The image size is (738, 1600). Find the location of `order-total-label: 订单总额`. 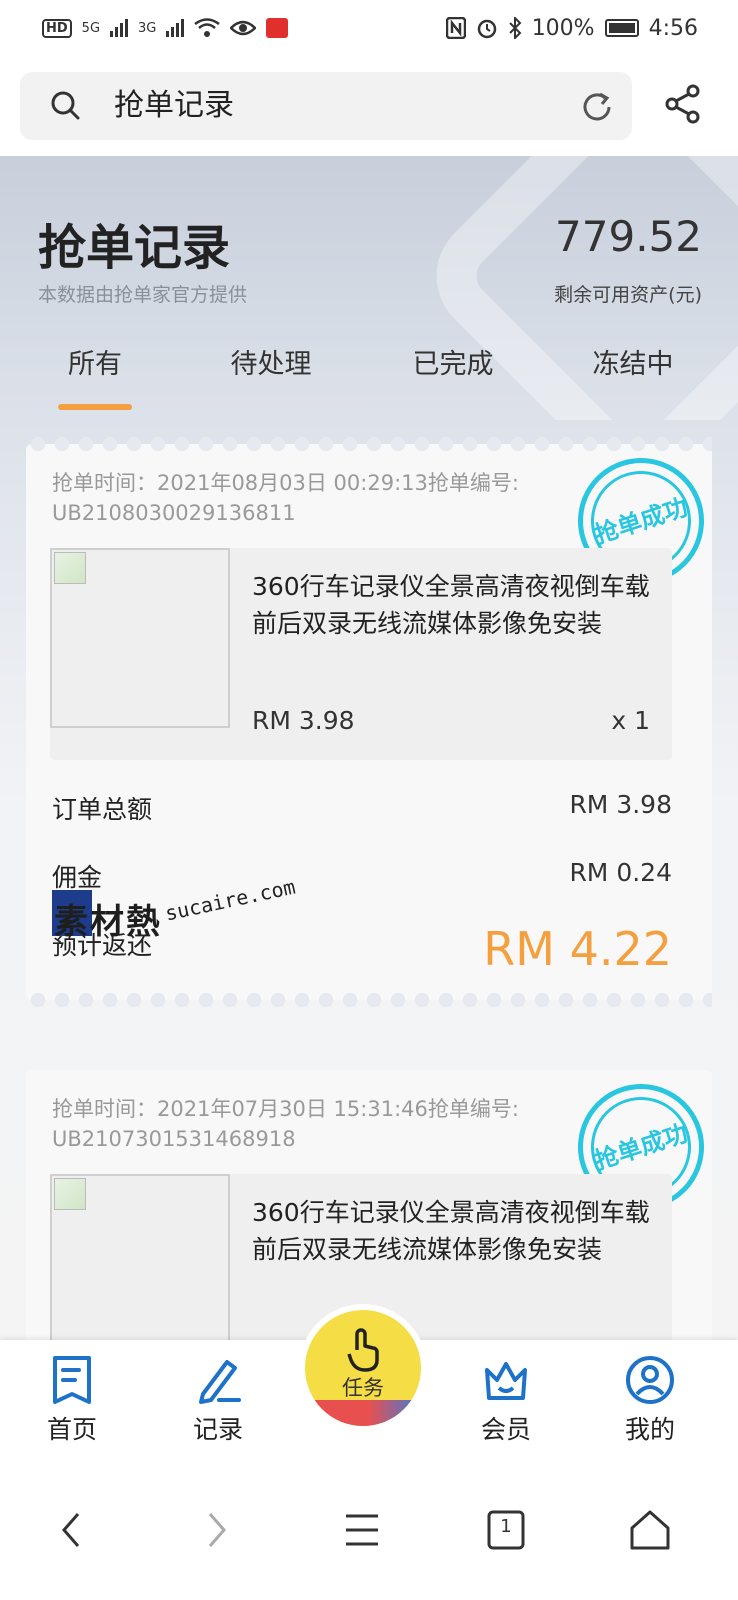

order-total-label: 订单总额 is located at coordinates (102, 809).